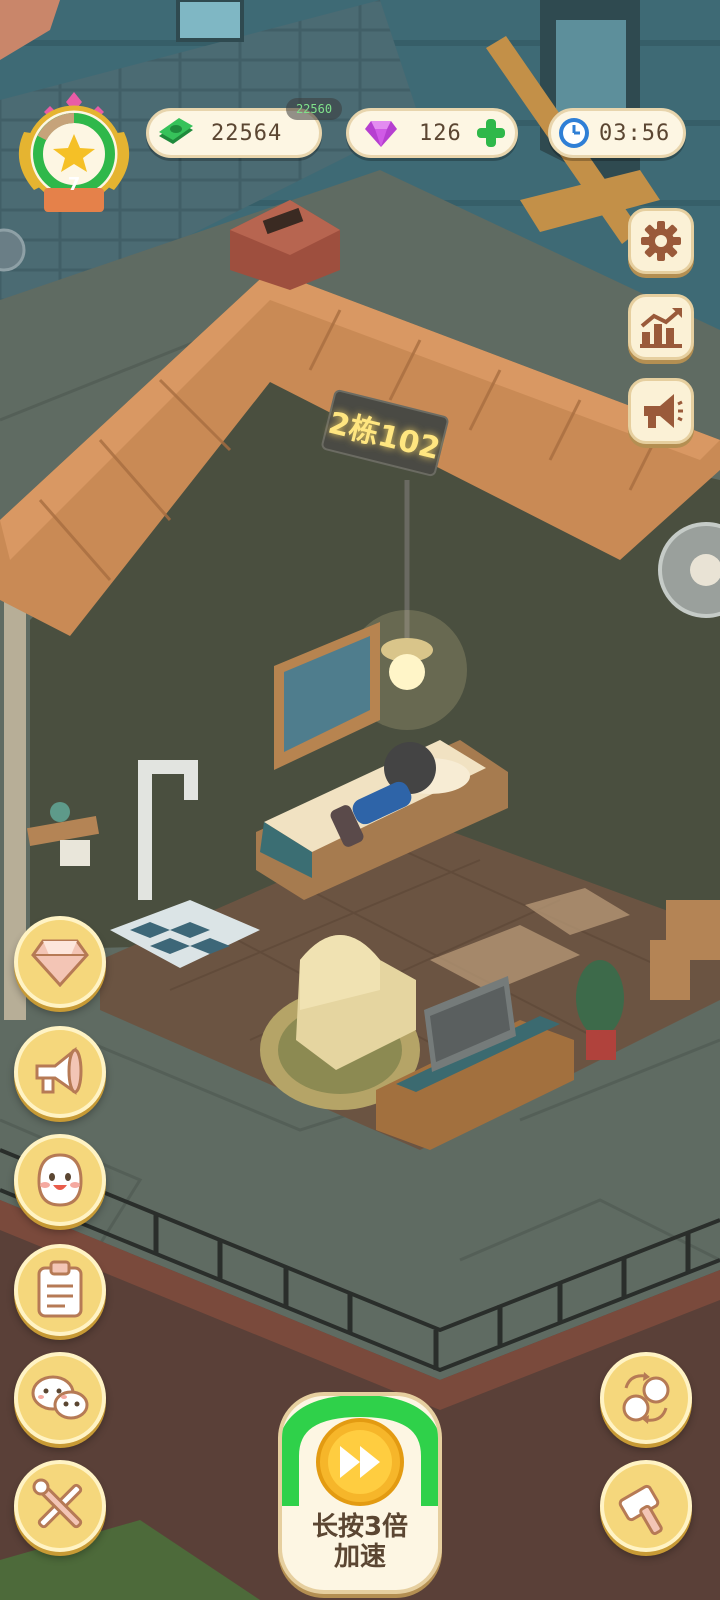  Describe the element at coordinates (247, 133) in the screenshot. I see `cash-amount: 22564` at that location.